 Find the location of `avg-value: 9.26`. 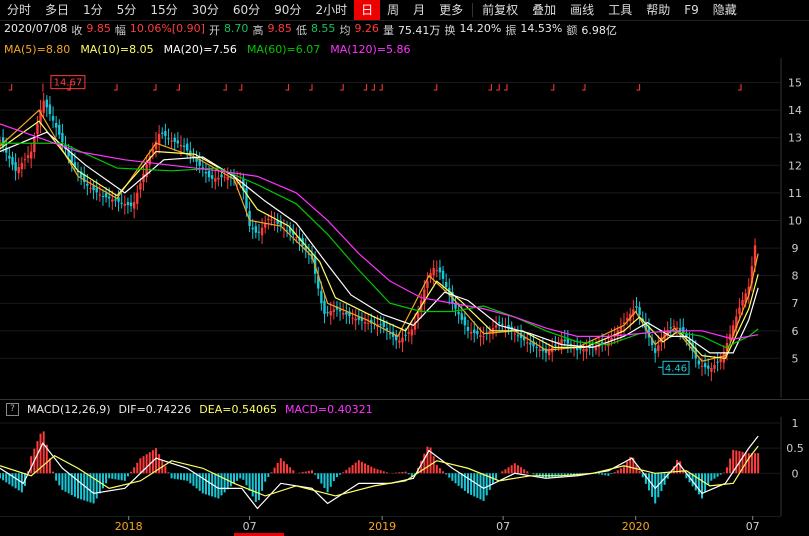

avg-value: 9.26 is located at coordinates (366, 28).